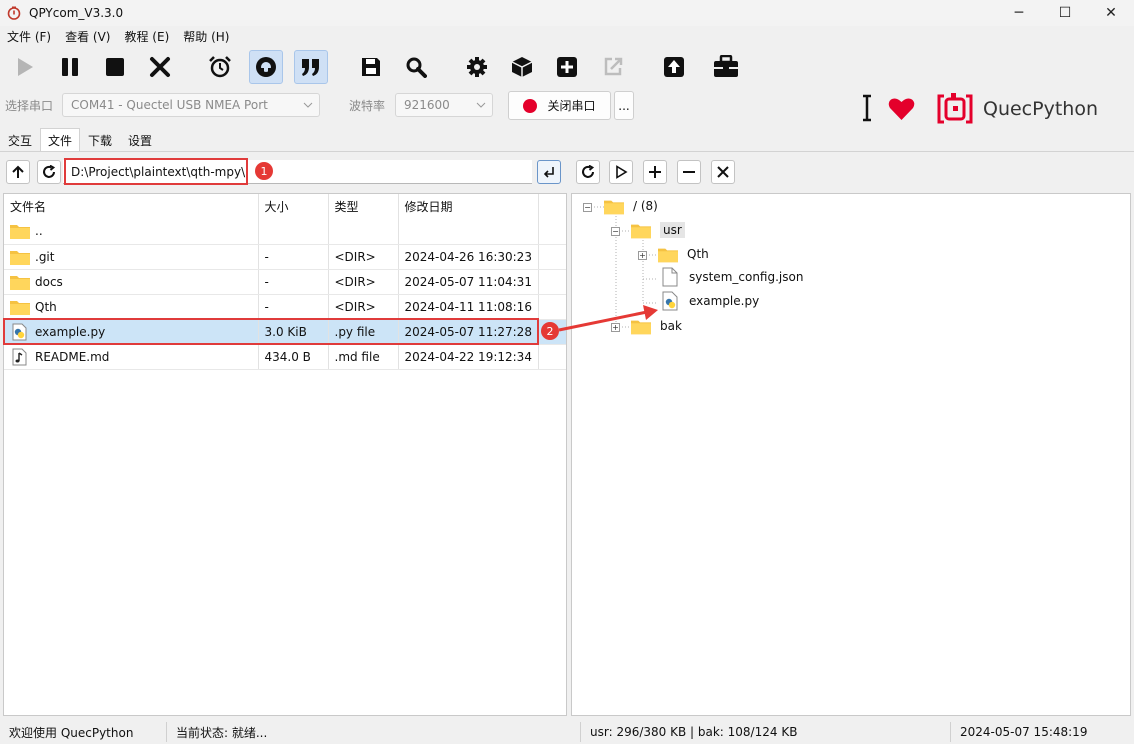 This screenshot has width=1134, height=744. Describe the element at coordinates (20, 357) in the screenshot. I see `music-file-icon` at that location.